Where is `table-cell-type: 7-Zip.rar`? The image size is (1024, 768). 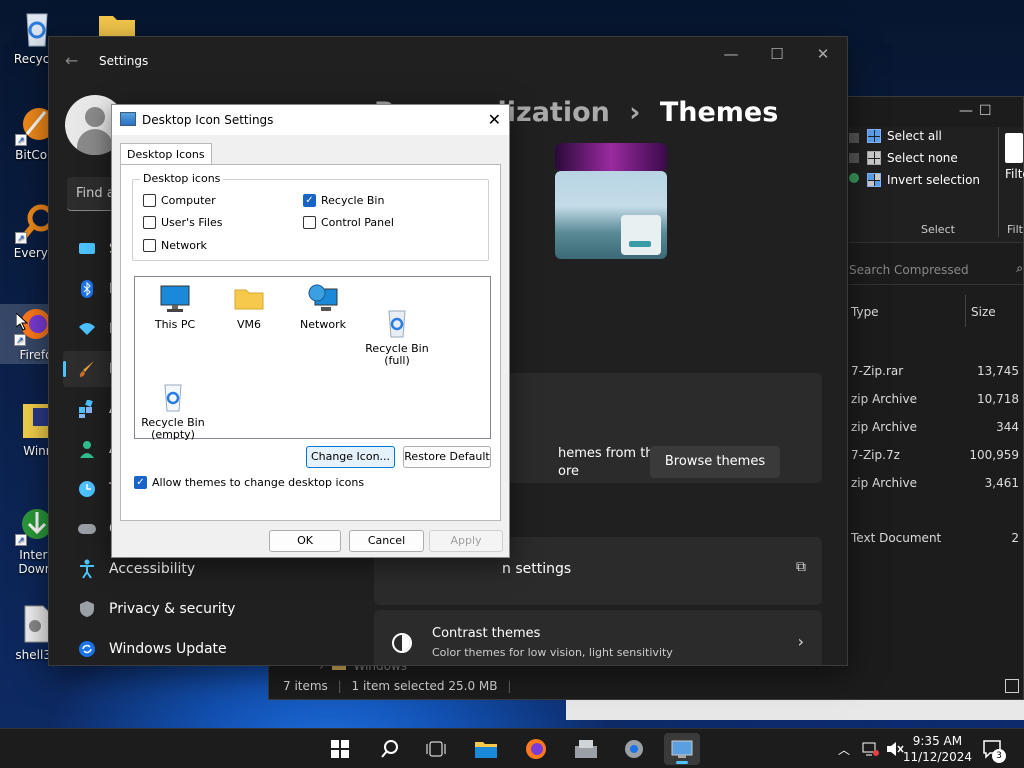
table-cell-type: 7-Zip.rar is located at coordinates (877, 371).